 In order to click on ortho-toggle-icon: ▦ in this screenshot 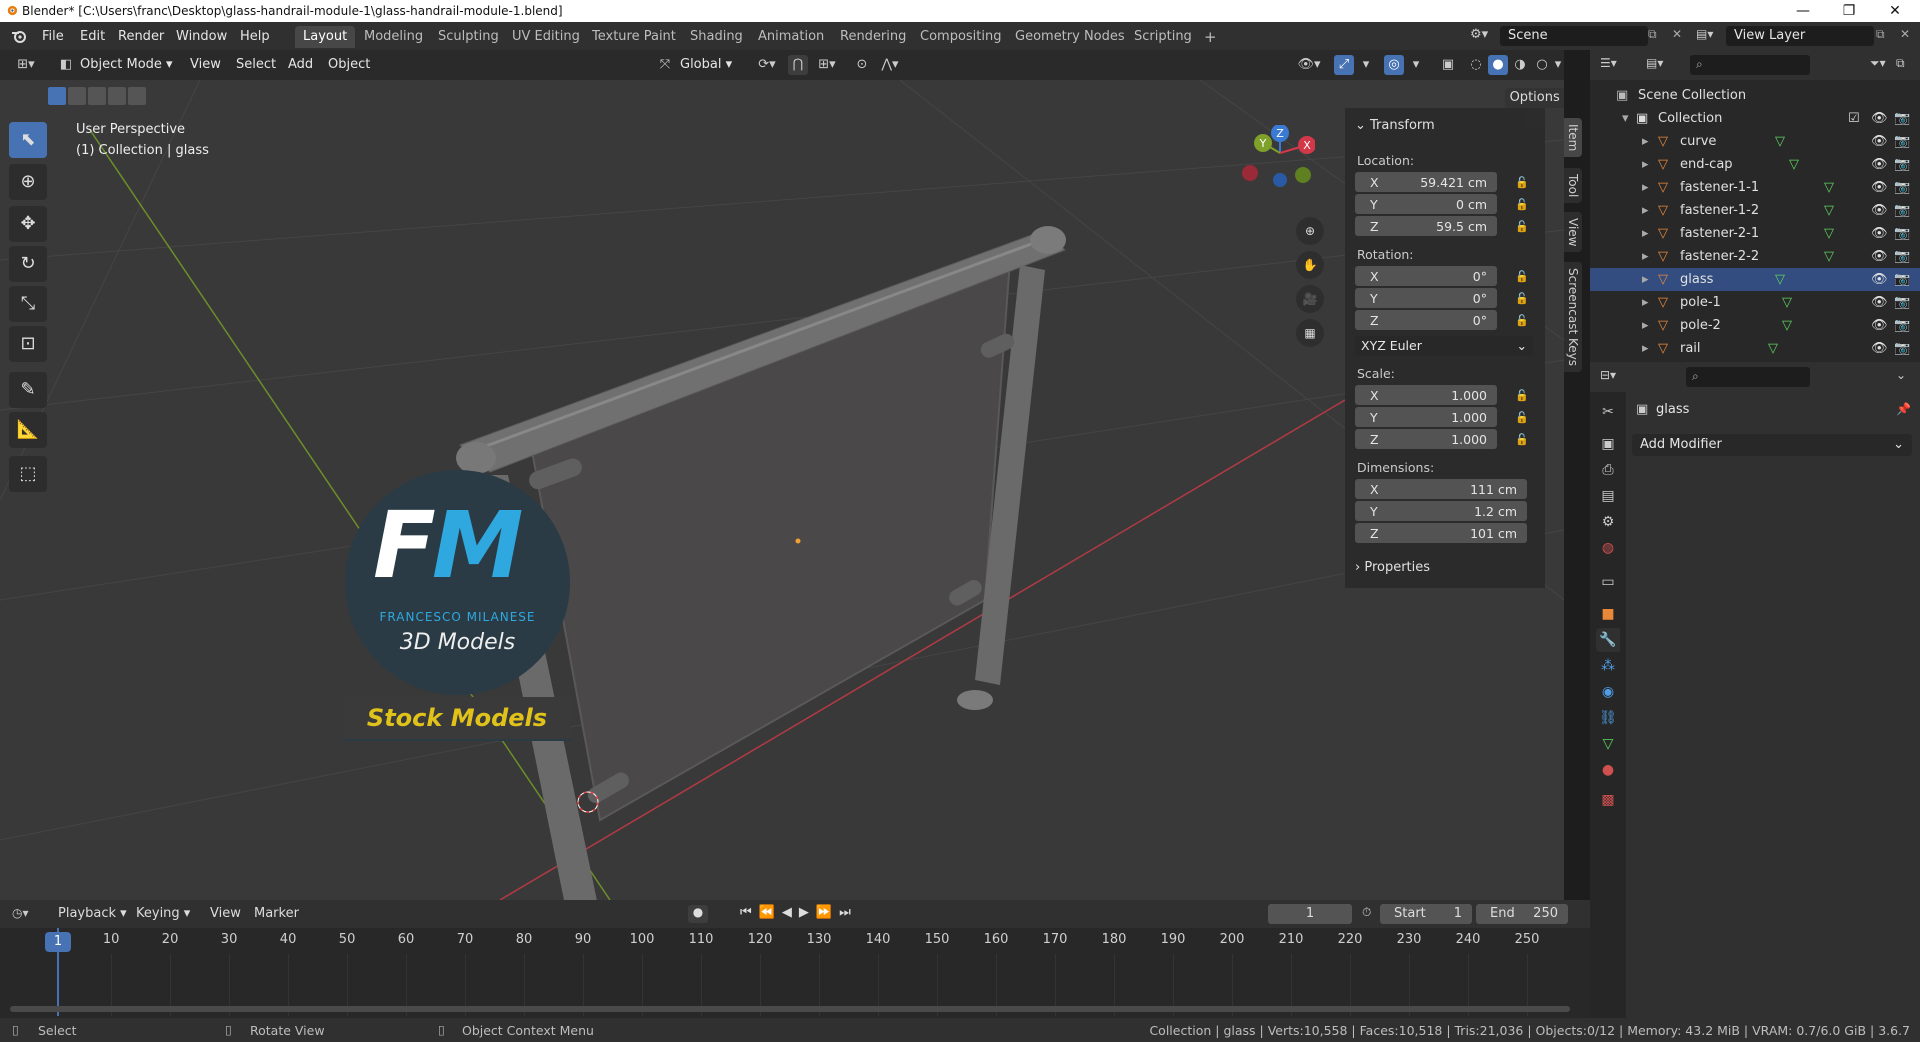, I will do `click(1310, 333)`.